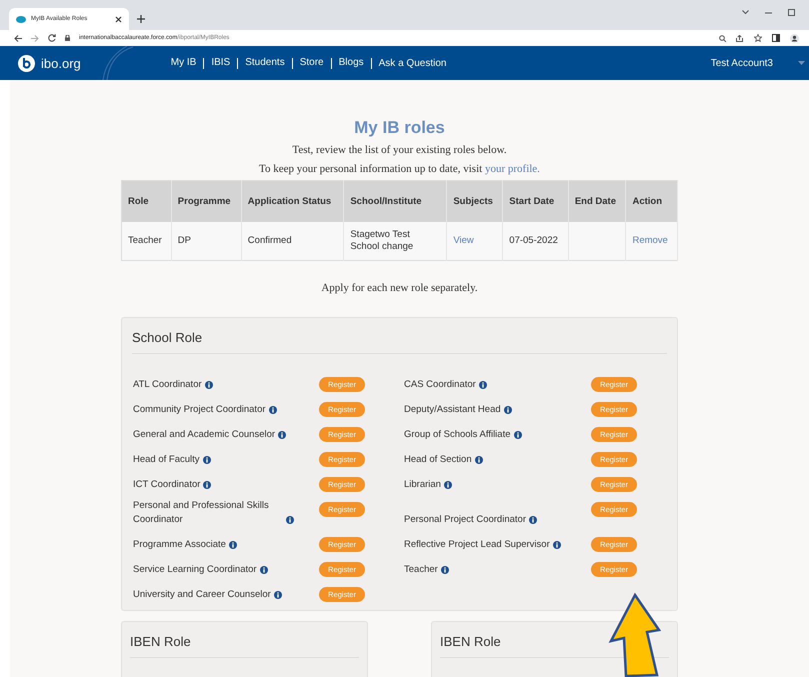 The width and height of the screenshot is (809, 677). What do you see at coordinates (352, 63) in the screenshot?
I see `nav-link: Blogs` at bounding box center [352, 63].